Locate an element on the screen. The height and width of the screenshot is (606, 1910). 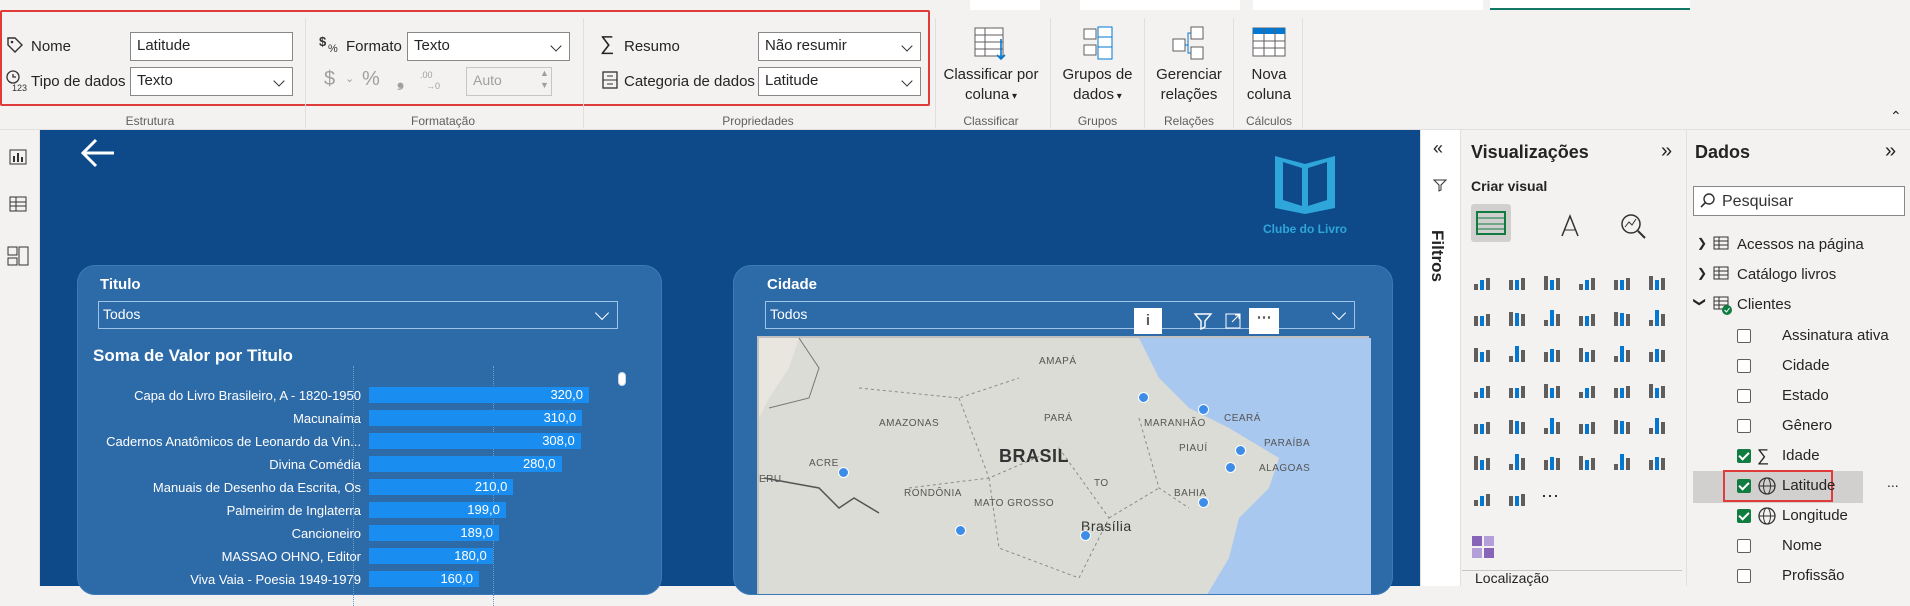
field-label: Longitude is located at coordinates (1815, 515).